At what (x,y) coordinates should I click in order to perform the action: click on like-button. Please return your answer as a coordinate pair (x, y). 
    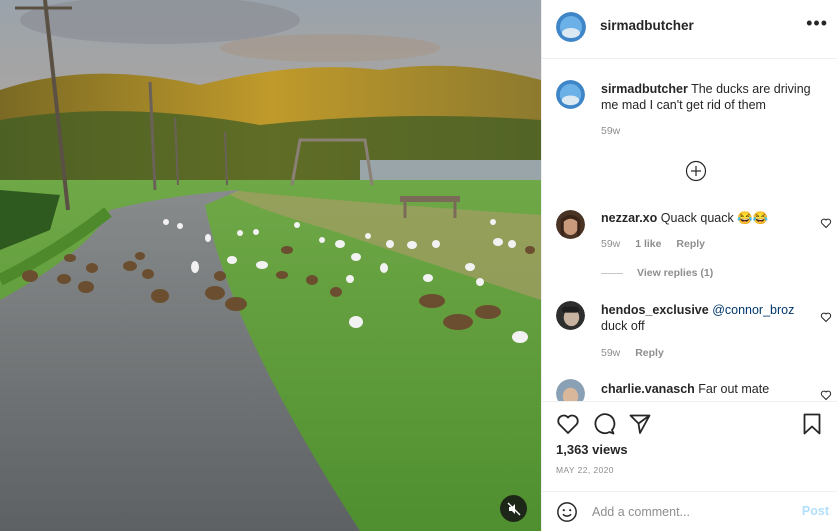
    Looking at the image, I should click on (568, 426).